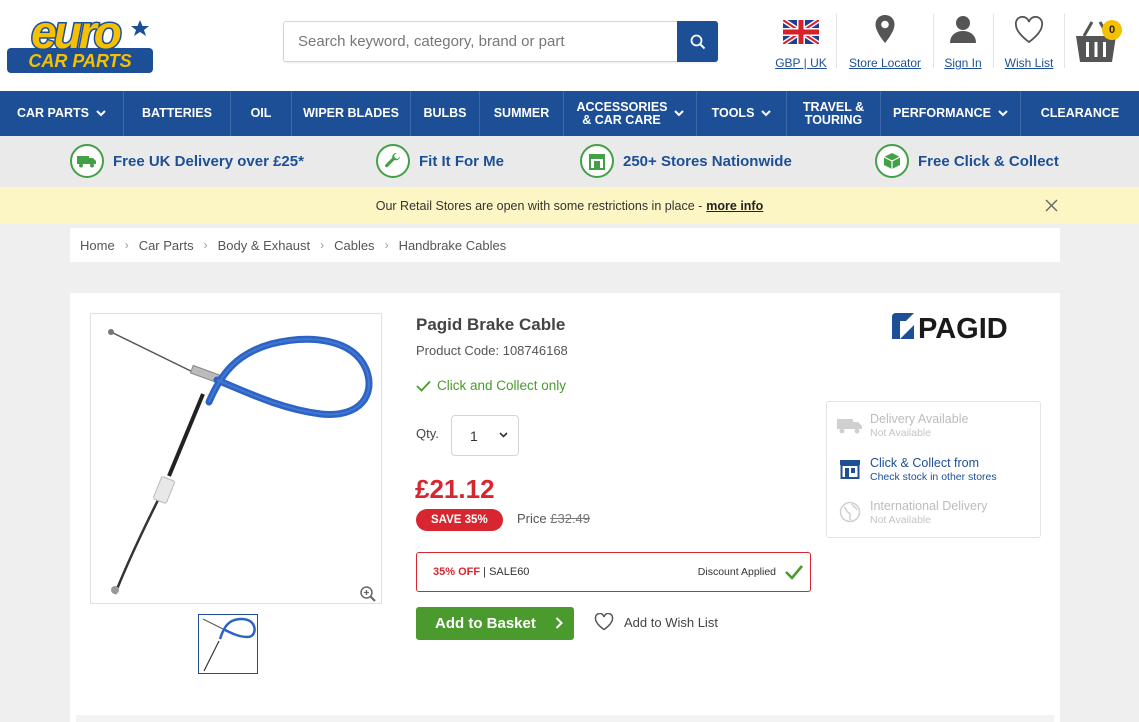  Describe the element at coordinates (427, 433) in the screenshot. I see `qty-label: Qty.` at that location.